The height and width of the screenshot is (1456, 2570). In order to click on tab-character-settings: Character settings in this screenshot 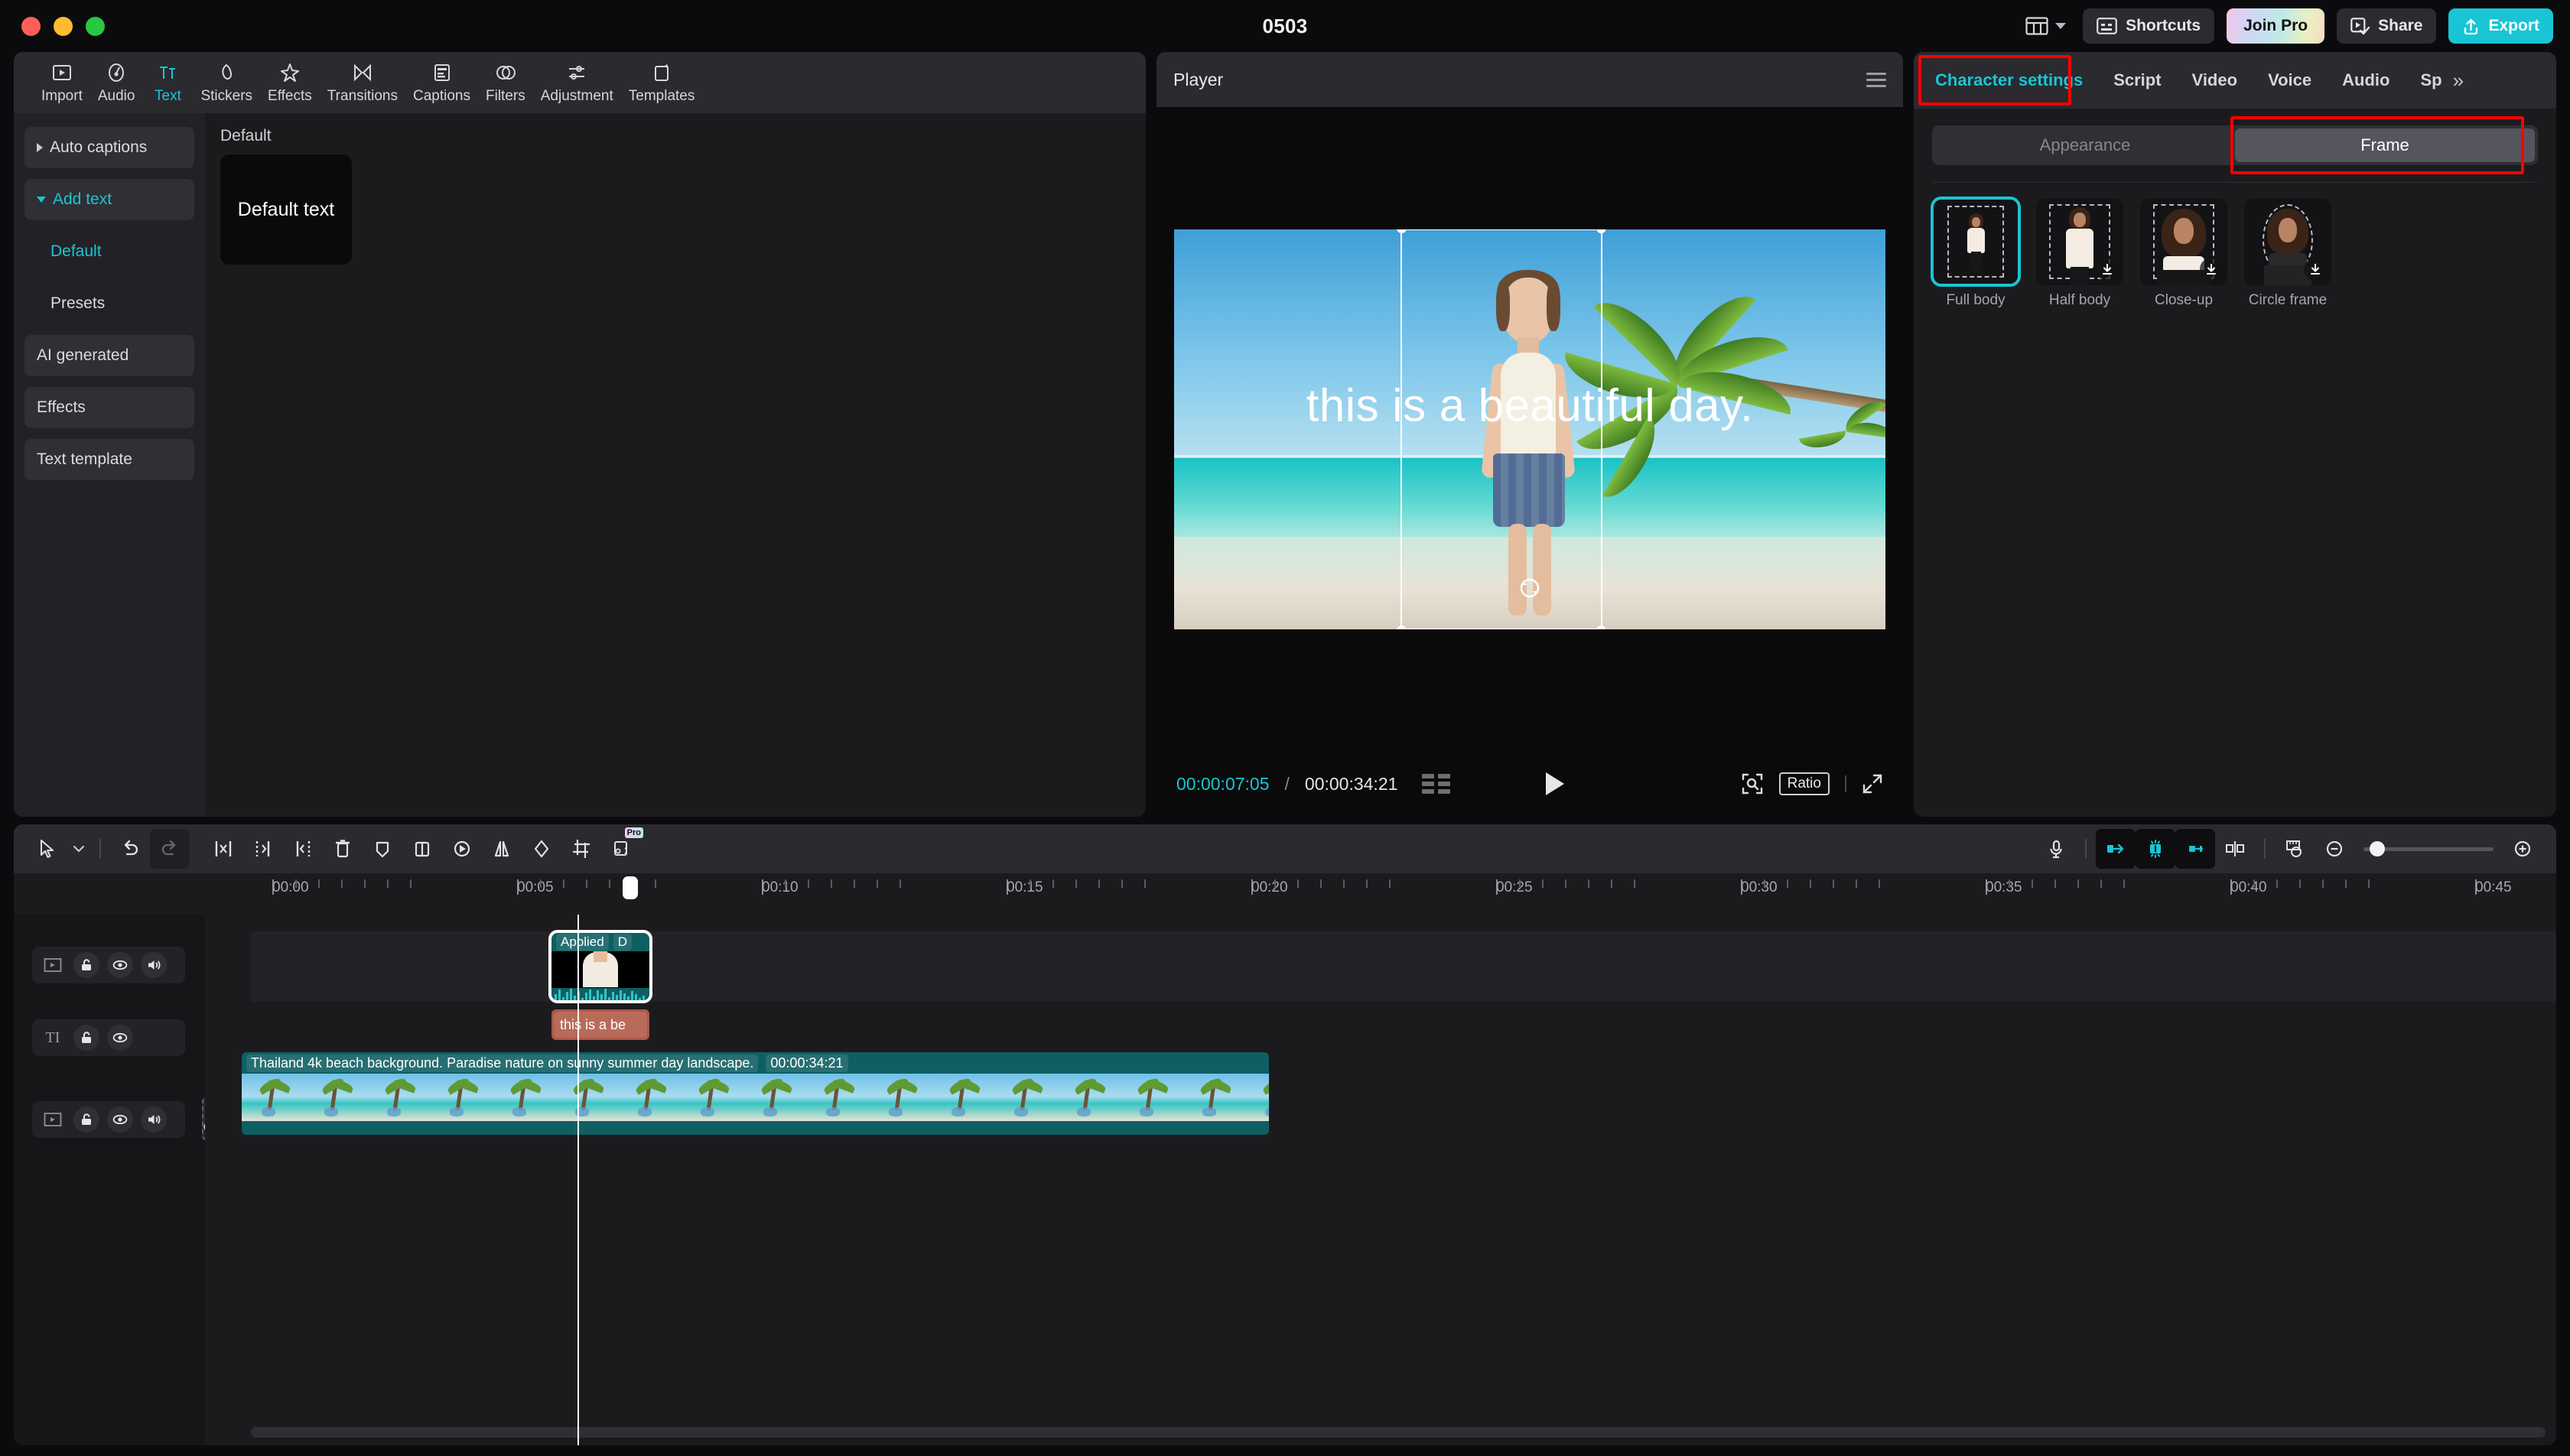, I will do `click(2009, 80)`.